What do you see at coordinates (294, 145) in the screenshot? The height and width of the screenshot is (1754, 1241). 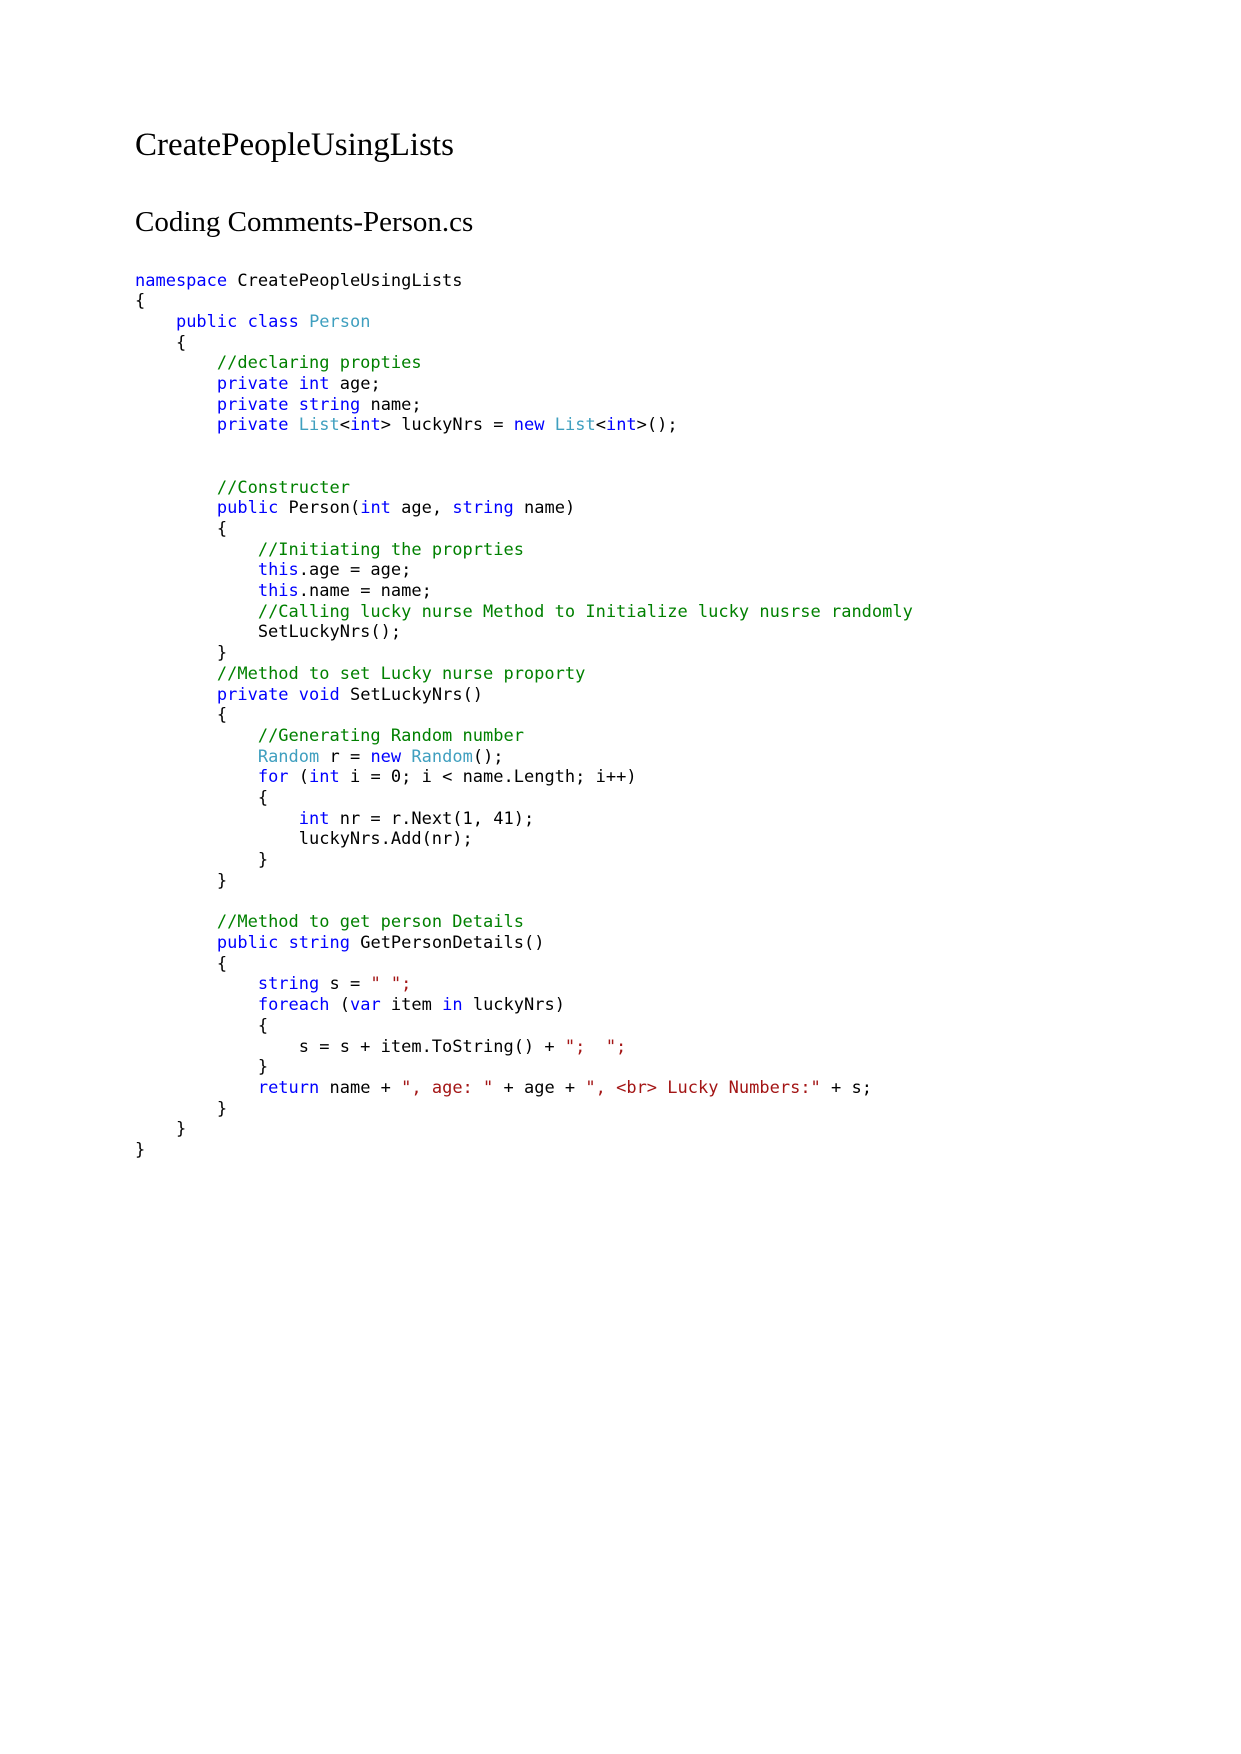 I see `page-title: CreatePeopleUsingLists` at bounding box center [294, 145].